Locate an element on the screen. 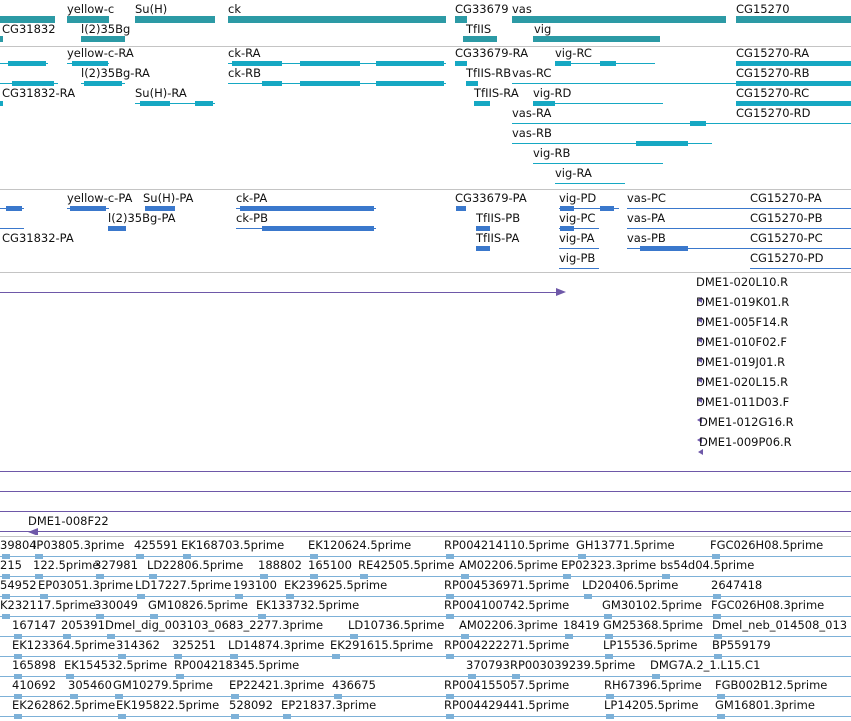 The height and width of the screenshot is (721, 851). est-label: RH67396.5prime is located at coordinates (653, 685).